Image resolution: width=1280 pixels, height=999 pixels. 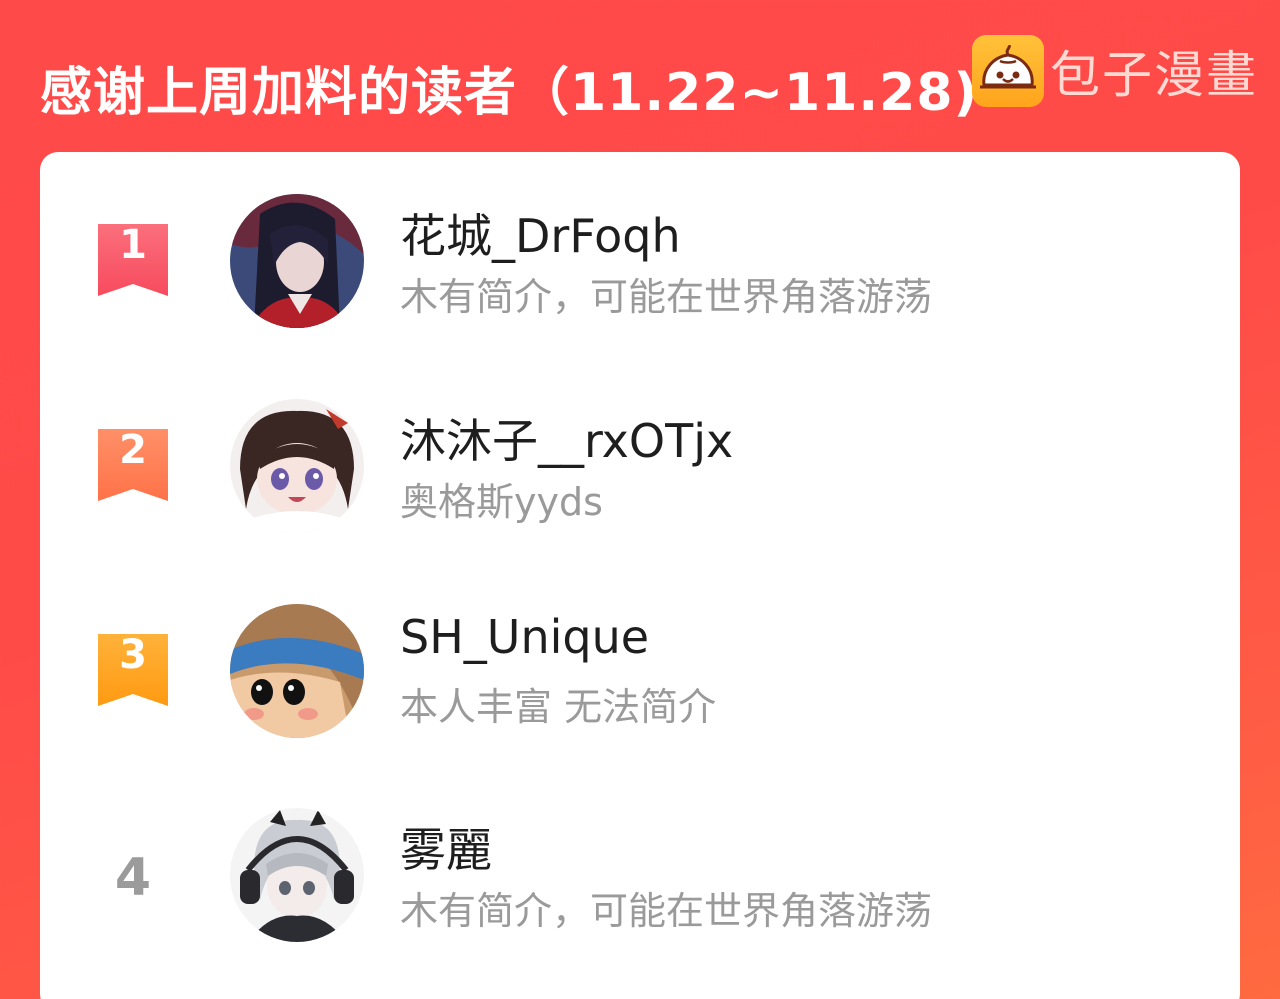 What do you see at coordinates (133, 450) in the screenshot?
I see `rank-number: 2` at bounding box center [133, 450].